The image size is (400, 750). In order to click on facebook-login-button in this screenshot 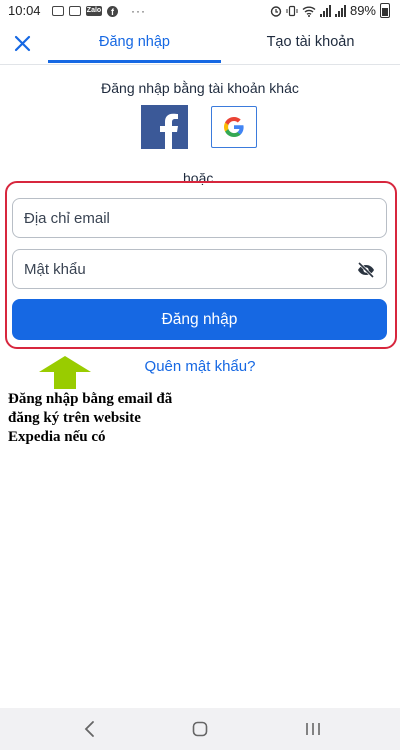, I will do `click(164, 127)`.